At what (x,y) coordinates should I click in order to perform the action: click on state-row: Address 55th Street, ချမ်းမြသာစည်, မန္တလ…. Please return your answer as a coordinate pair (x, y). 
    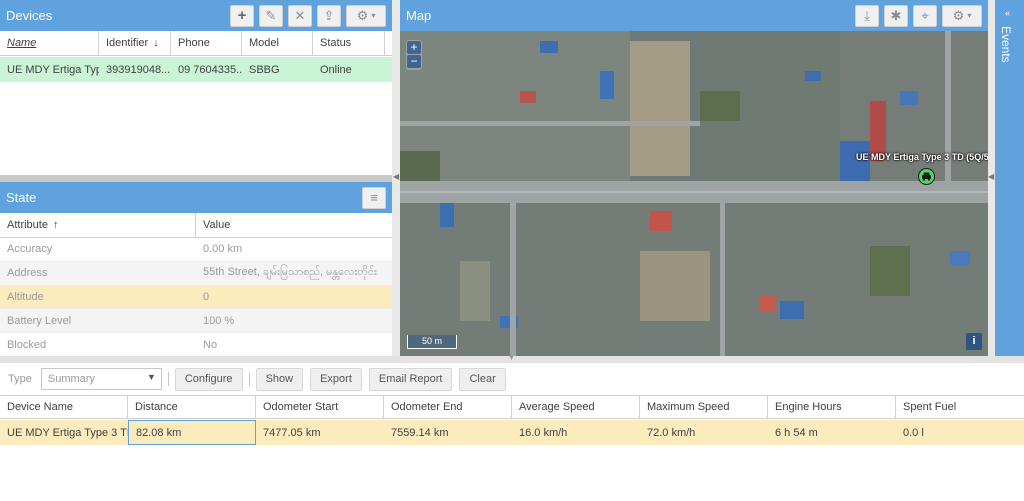
    Looking at the image, I should click on (196, 273).